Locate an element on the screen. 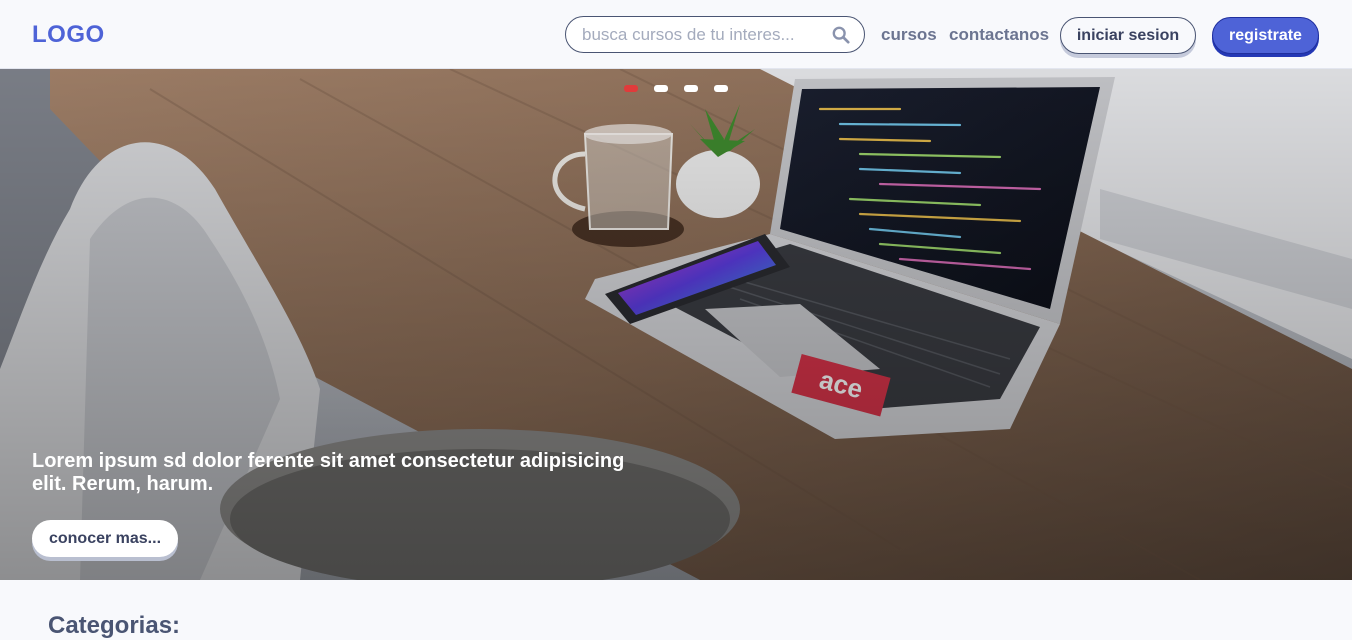  logo: LOGO is located at coordinates (68, 35).